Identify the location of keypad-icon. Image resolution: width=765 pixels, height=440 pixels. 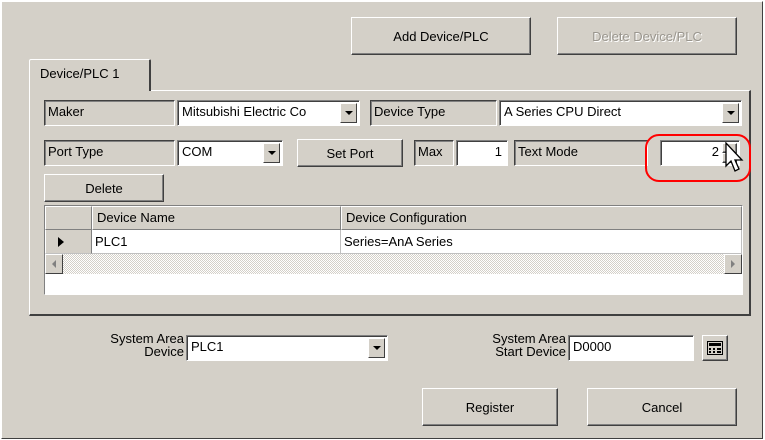
(715, 348).